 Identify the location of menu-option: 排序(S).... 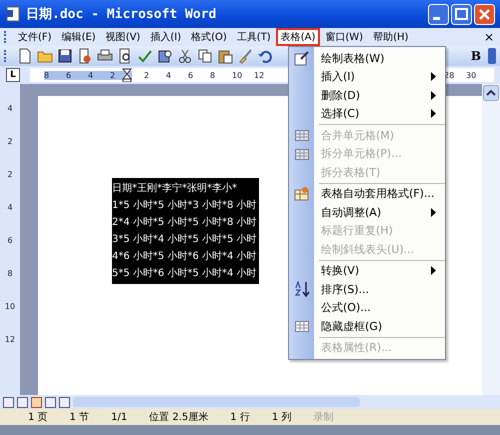
(367, 289).